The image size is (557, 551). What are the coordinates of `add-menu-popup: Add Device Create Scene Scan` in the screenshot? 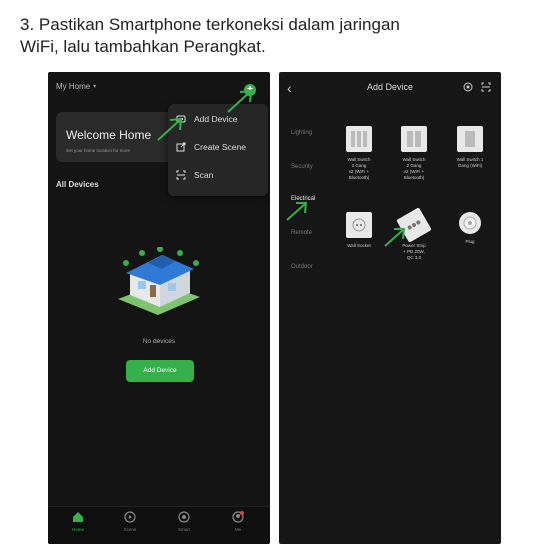 It's located at (218, 150).